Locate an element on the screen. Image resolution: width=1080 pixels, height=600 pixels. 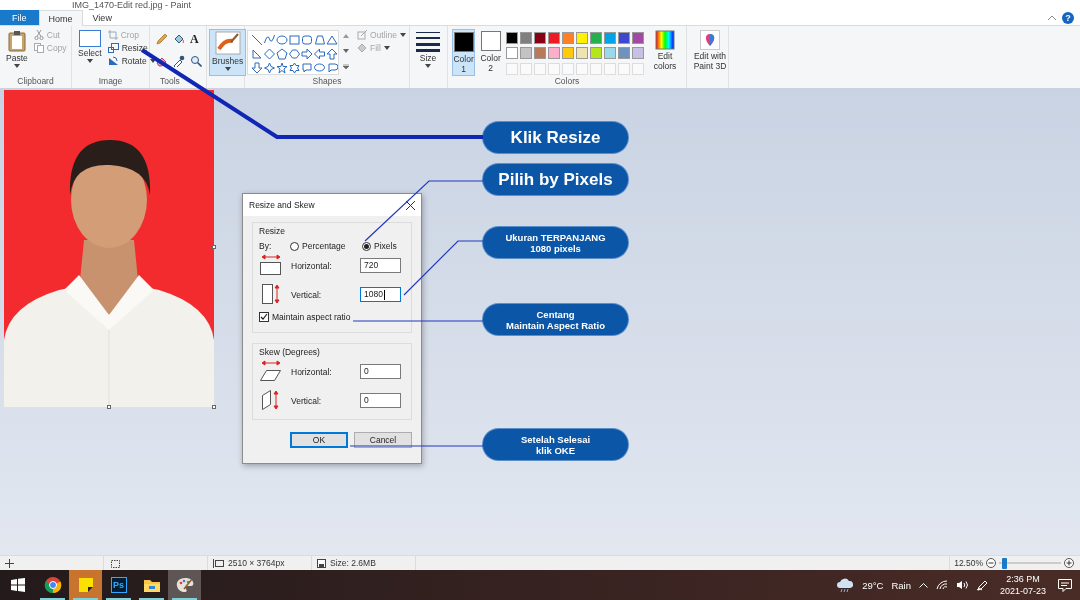
checkmark-icon is located at coordinates (264, 317).